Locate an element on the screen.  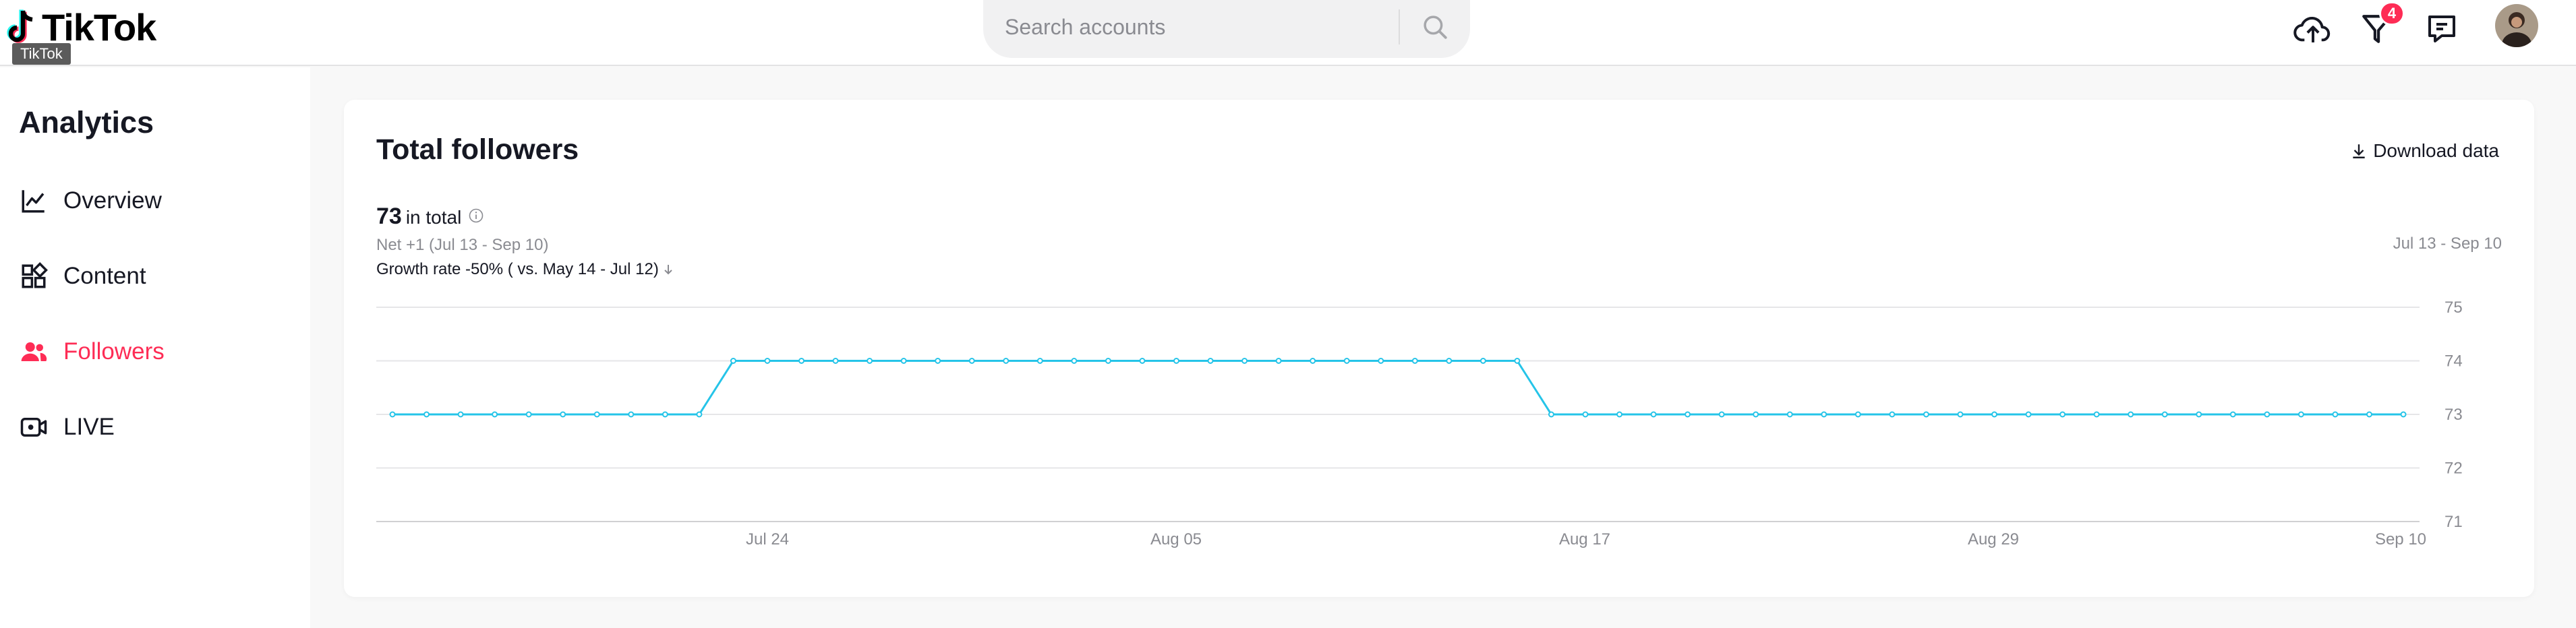
x-tick-label: Aug 05 is located at coordinates (1176, 539).